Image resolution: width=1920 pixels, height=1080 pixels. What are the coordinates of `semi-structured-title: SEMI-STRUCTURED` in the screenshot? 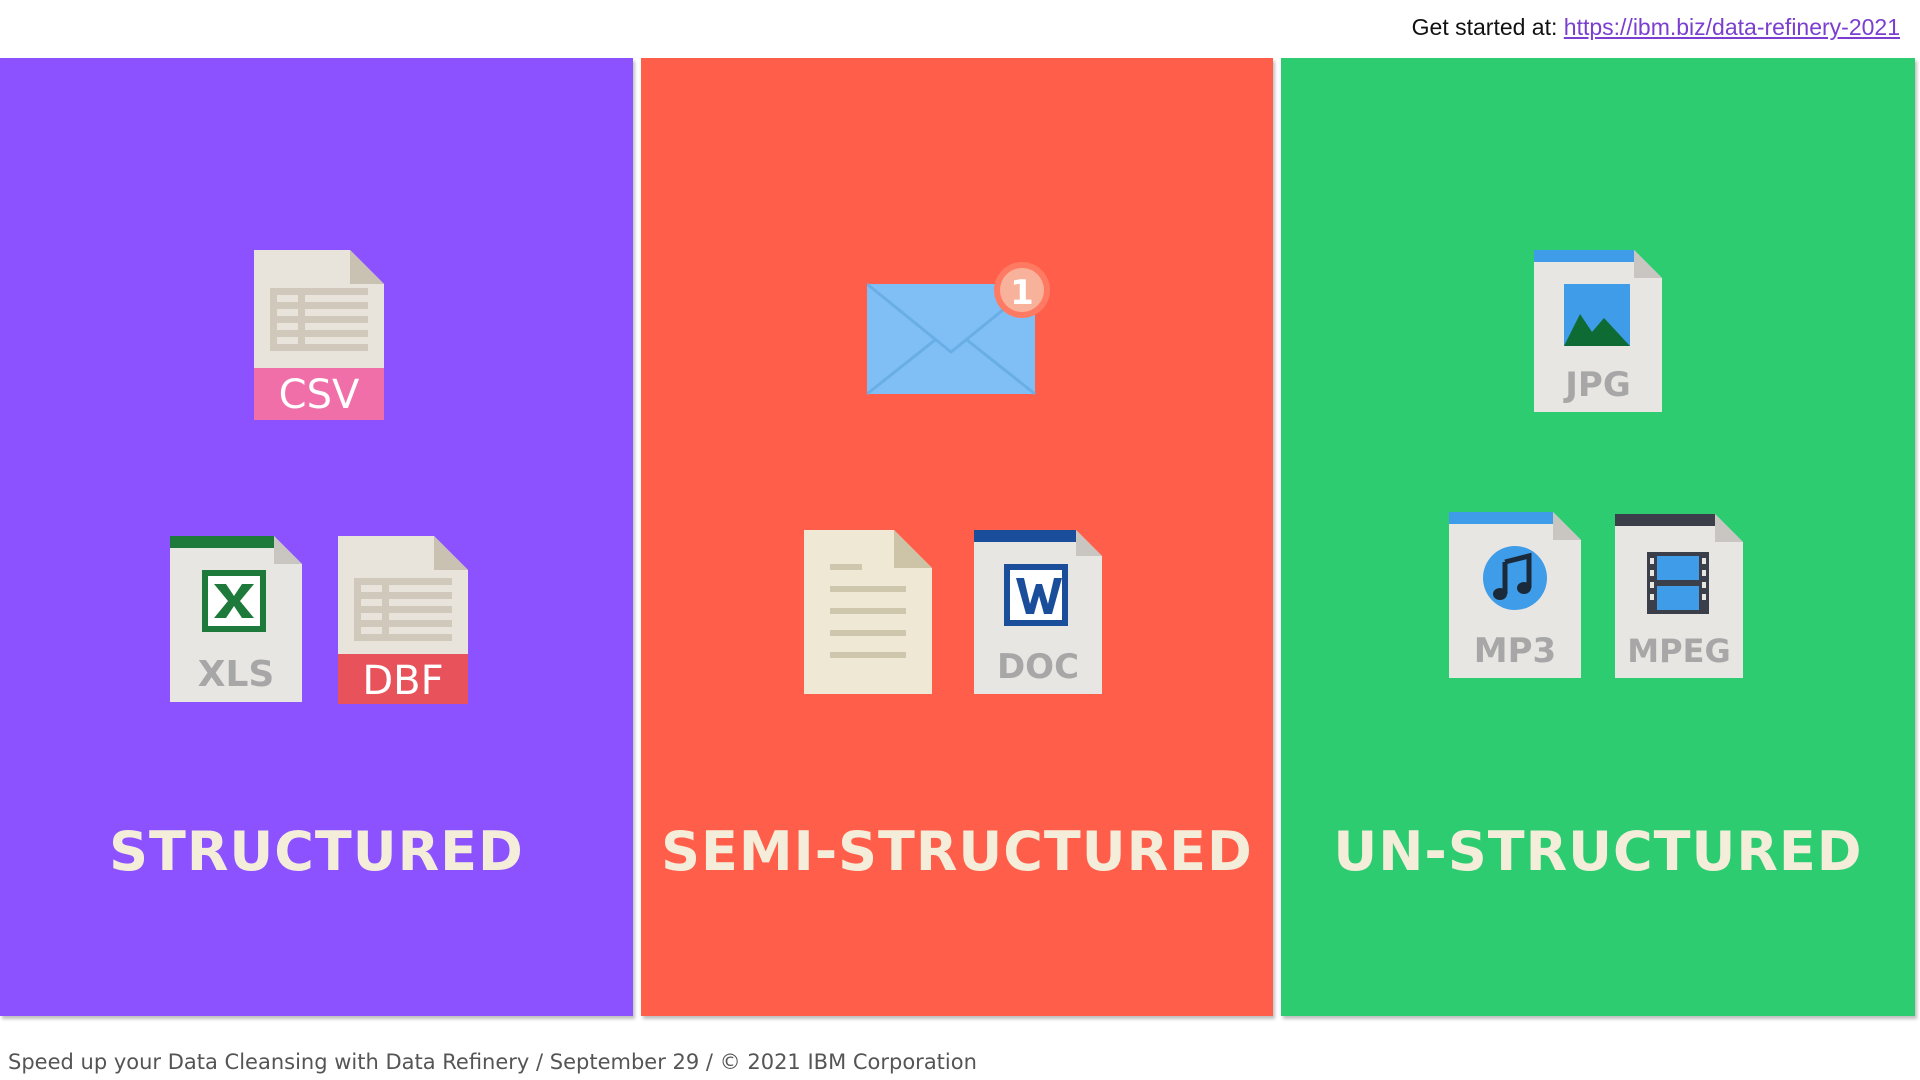 It's located at (957, 851).